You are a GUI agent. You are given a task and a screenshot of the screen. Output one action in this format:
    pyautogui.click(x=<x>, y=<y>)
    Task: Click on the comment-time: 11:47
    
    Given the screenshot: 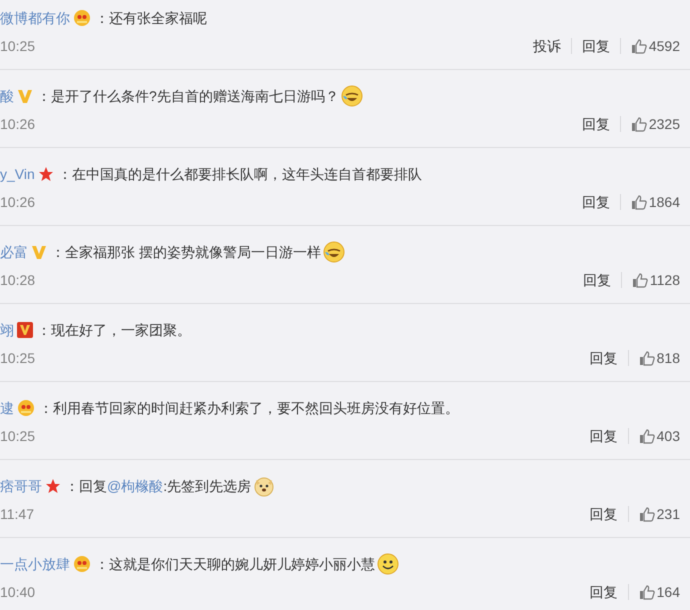 What is the action you would take?
    pyautogui.click(x=17, y=514)
    